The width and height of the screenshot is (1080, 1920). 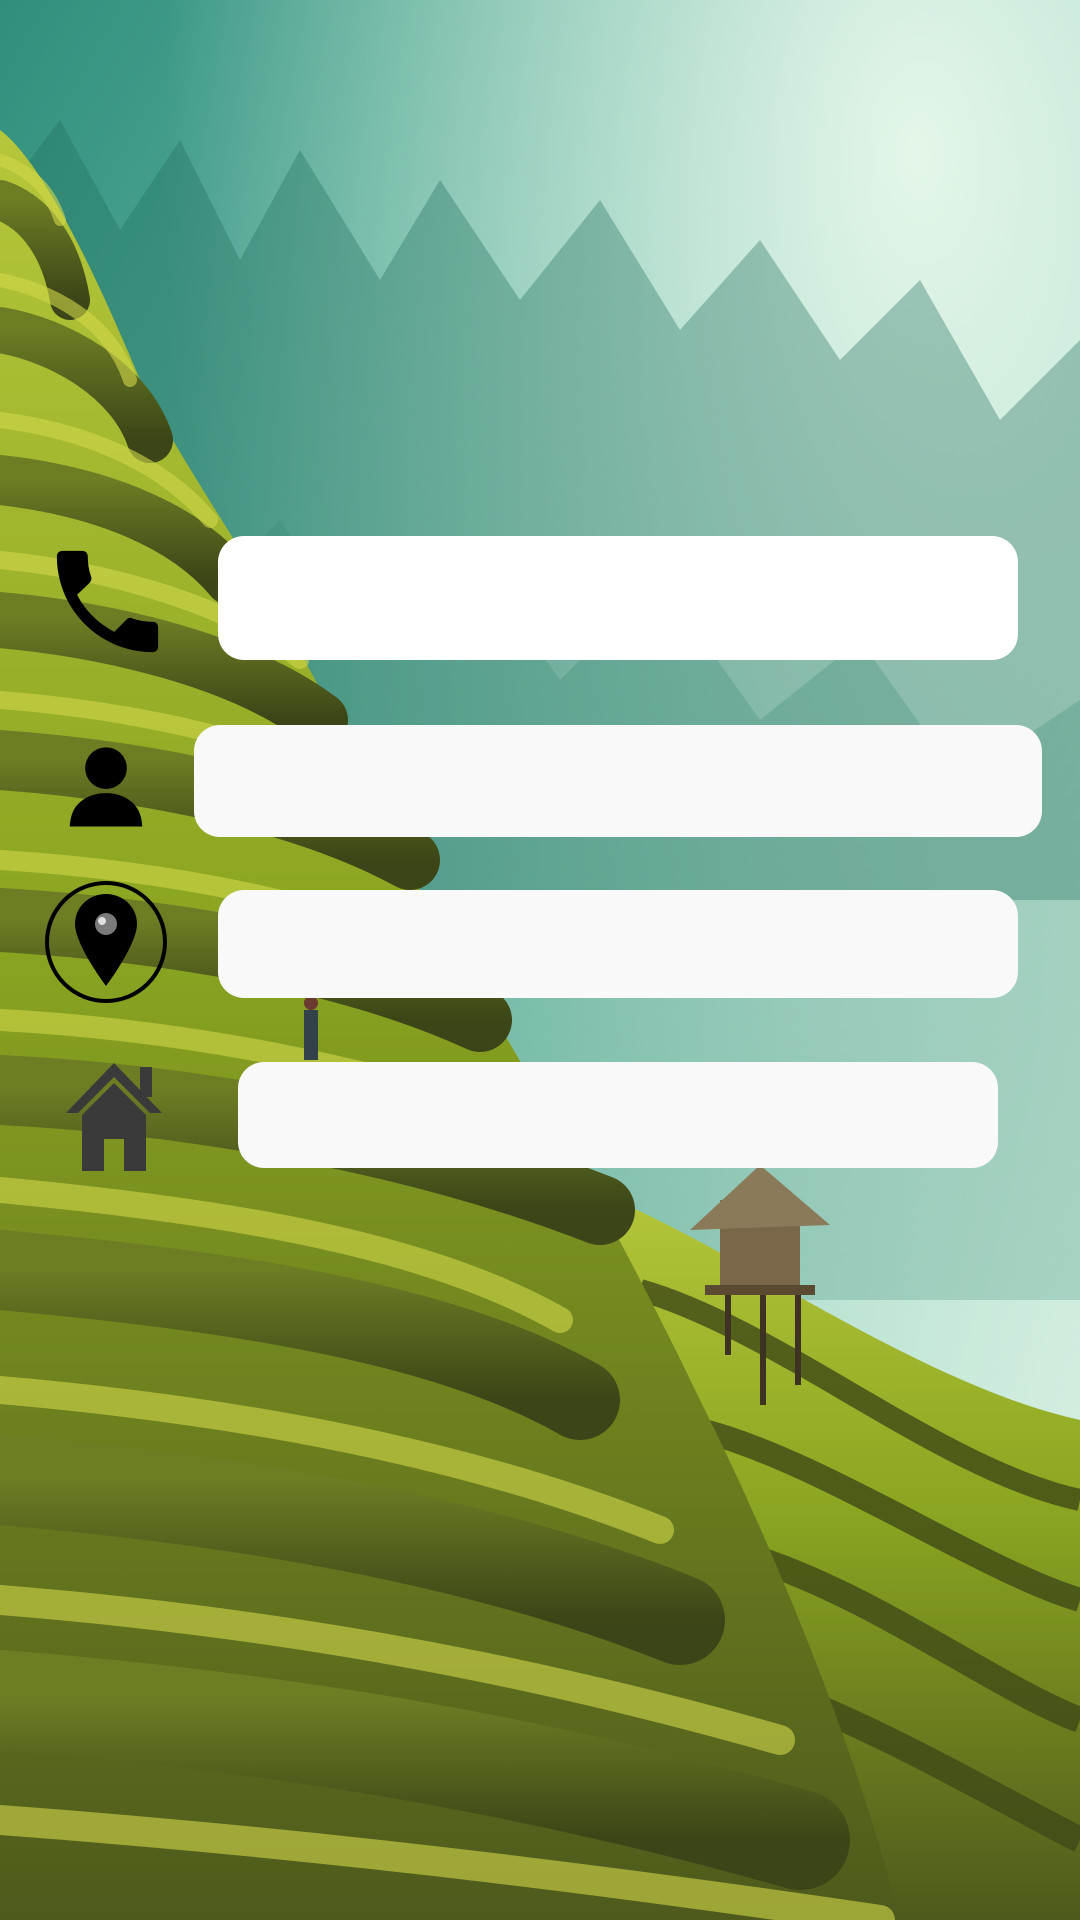 I want to click on address-input, so click(x=618, y=944).